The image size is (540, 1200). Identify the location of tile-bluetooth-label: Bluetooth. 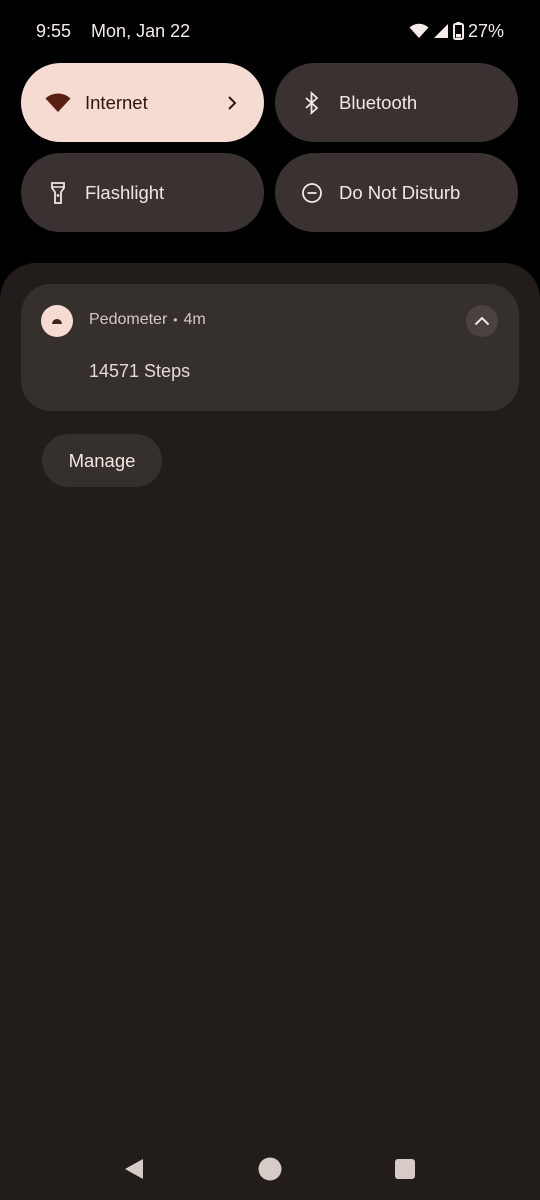
(378, 102).